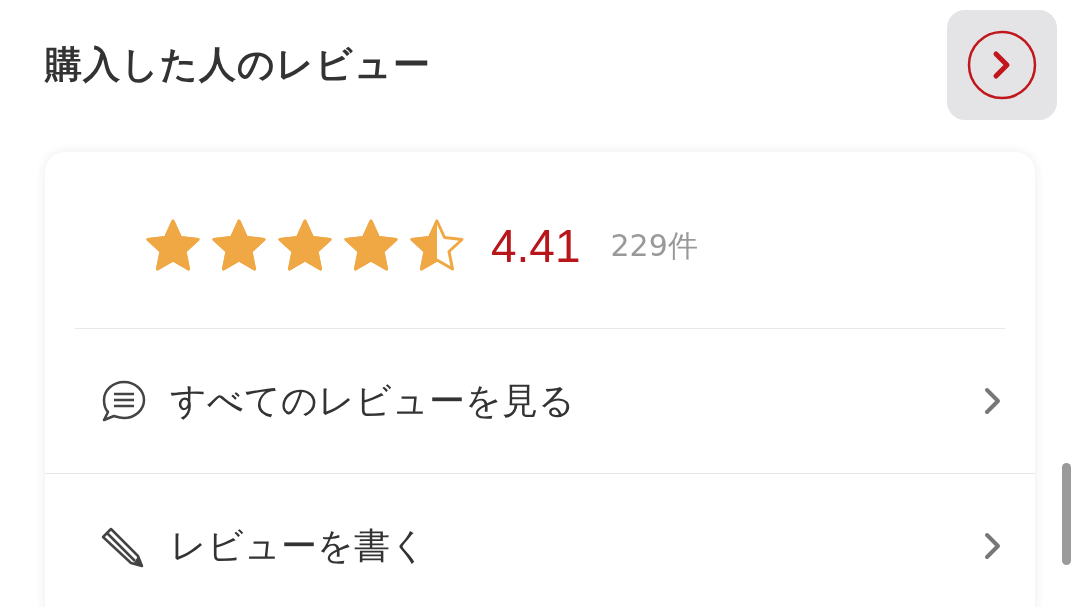 This screenshot has height=607, width=1080. What do you see at coordinates (124, 401) in the screenshot?
I see `speech-bubble-icon` at bounding box center [124, 401].